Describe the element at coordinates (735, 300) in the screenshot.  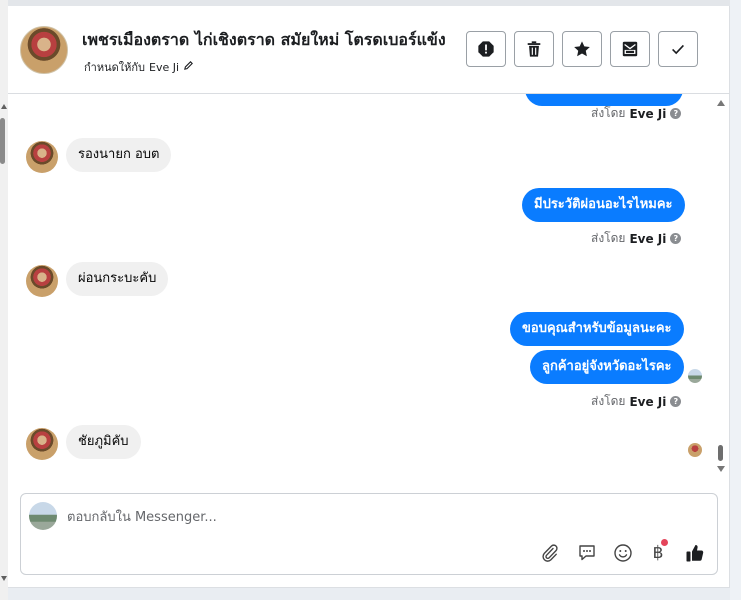
I see `right-background` at that location.